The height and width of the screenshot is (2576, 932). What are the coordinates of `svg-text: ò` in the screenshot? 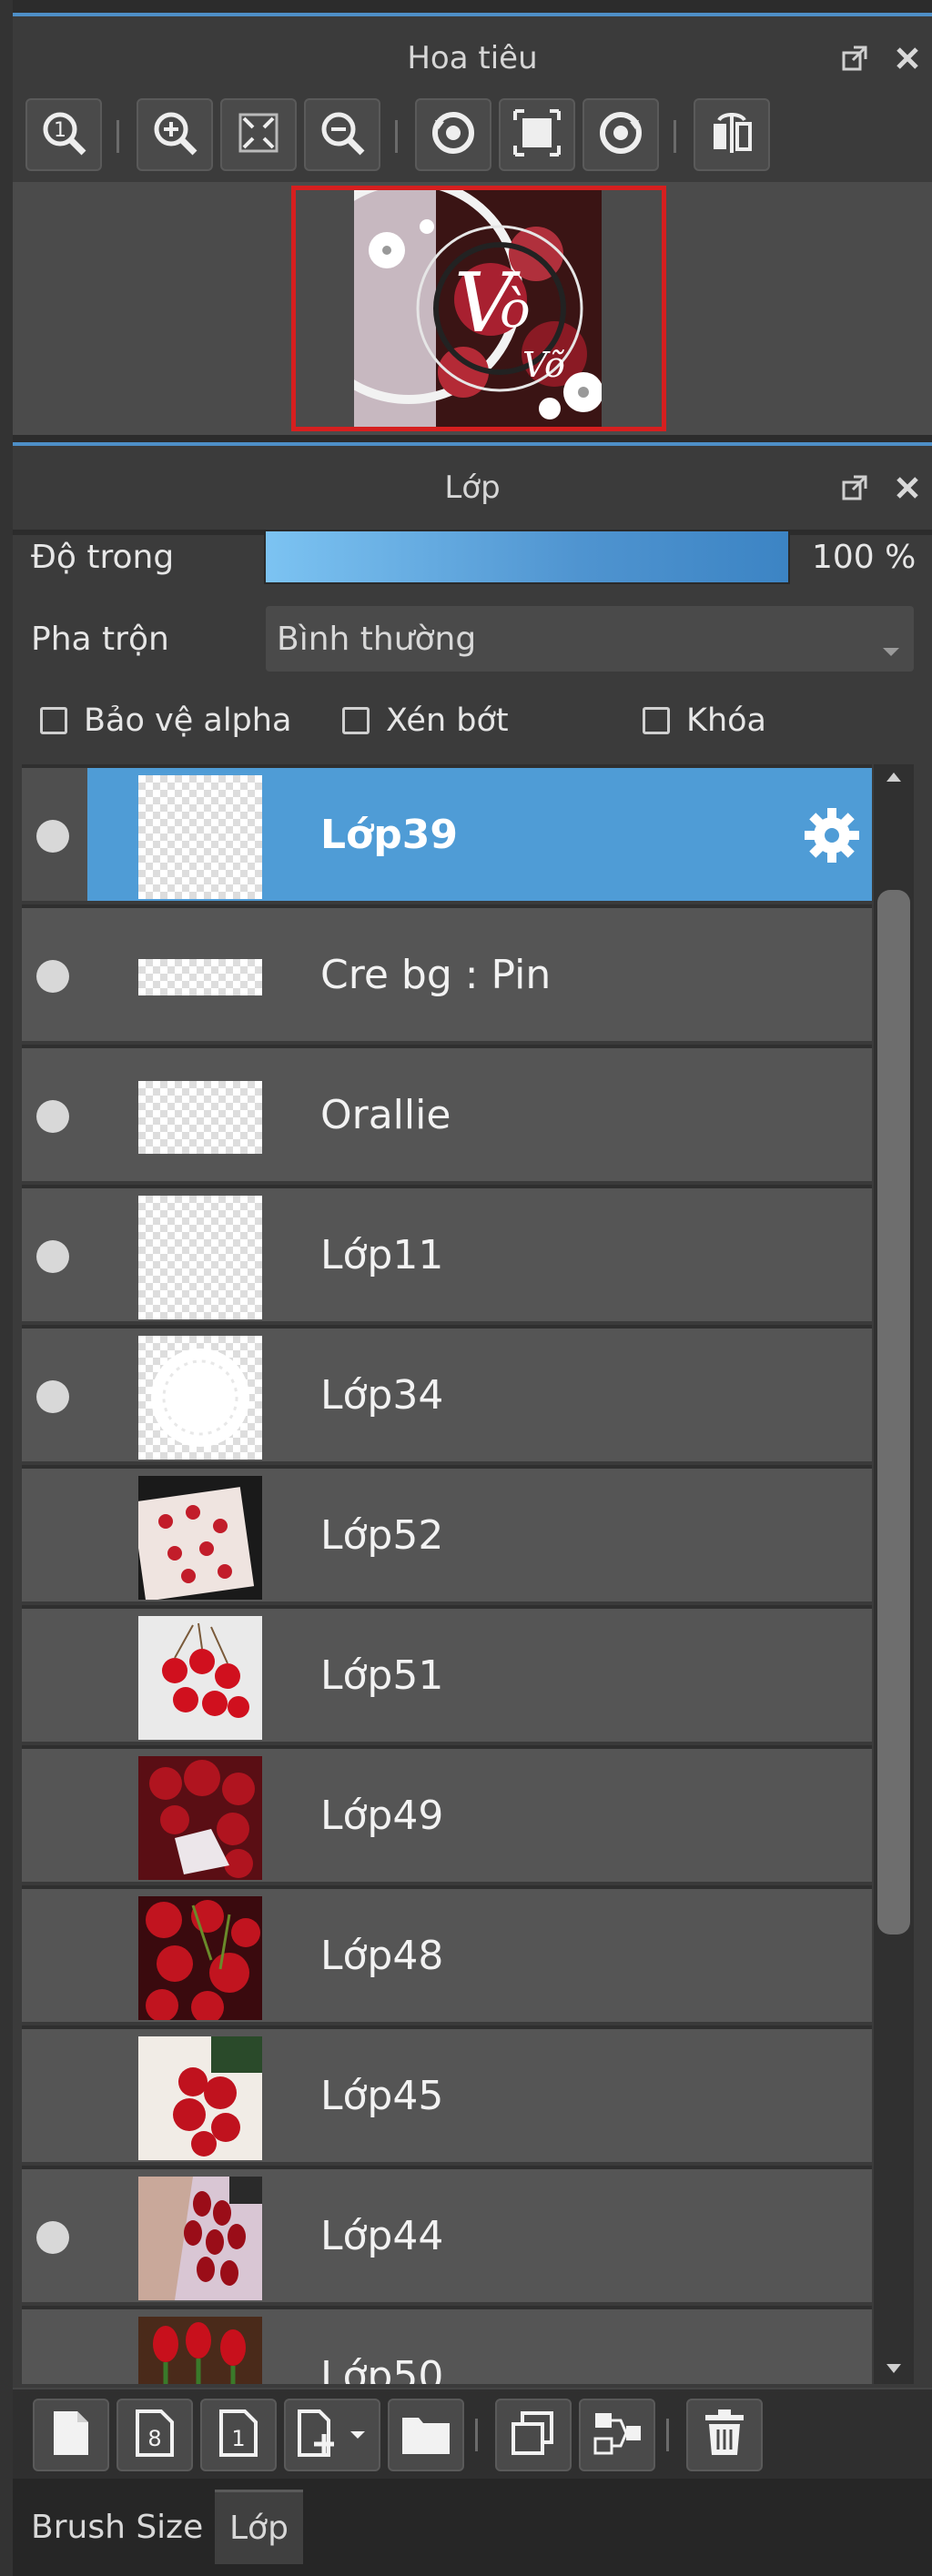 It's located at (515, 309).